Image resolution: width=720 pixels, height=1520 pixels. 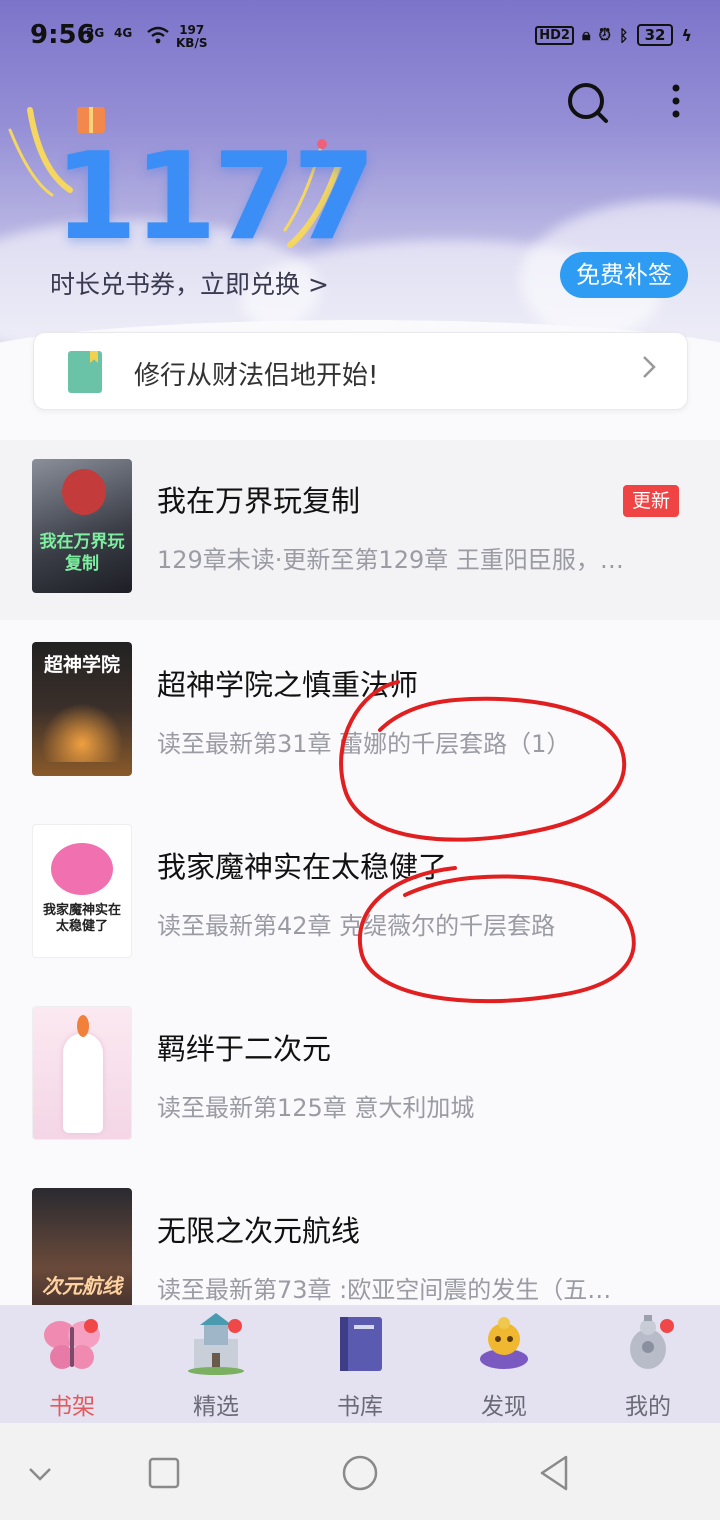 I want to click on alarm-icon: ⏰︎, so click(x=604, y=34).